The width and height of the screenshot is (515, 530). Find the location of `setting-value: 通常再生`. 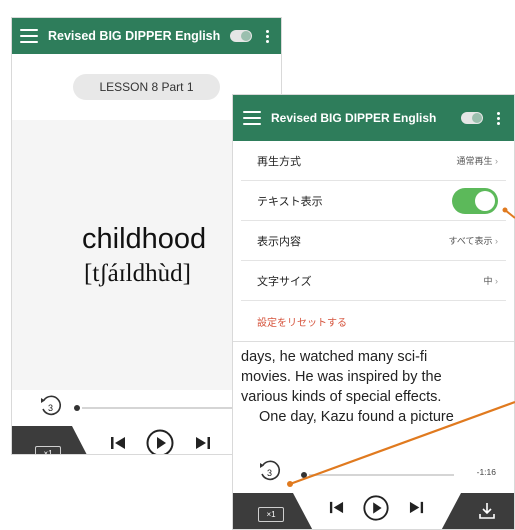

setting-value: 通常再生 is located at coordinates (477, 160).